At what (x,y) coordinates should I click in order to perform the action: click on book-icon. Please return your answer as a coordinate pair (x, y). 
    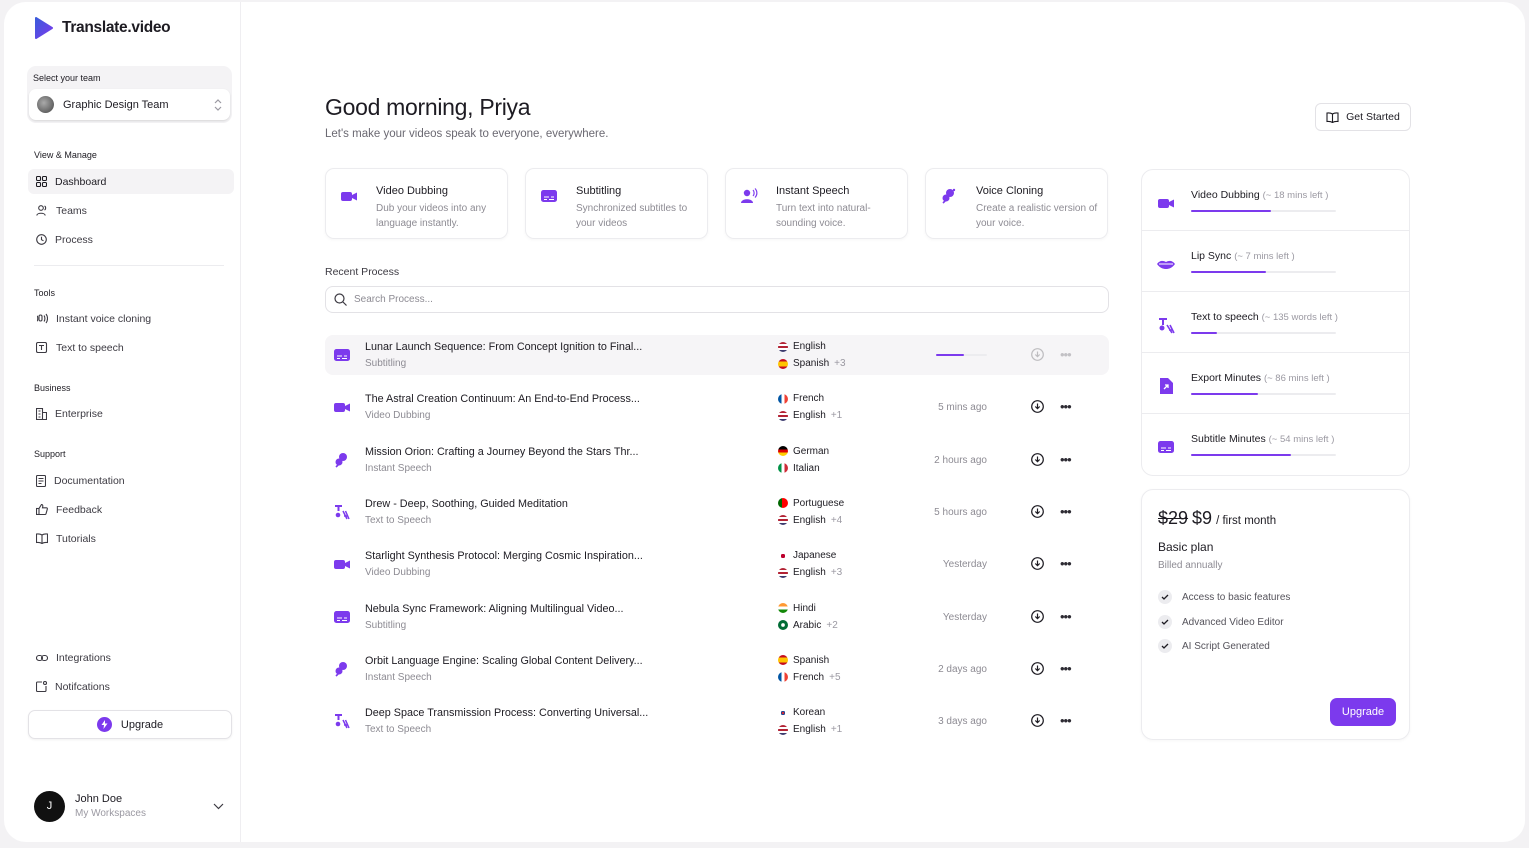
    Looking at the image, I should click on (42, 538).